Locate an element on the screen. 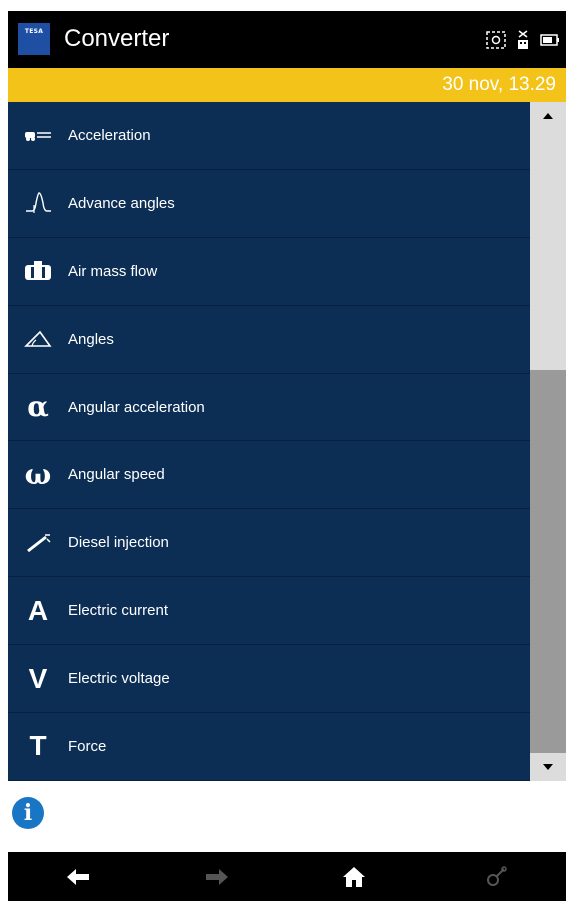 This screenshot has height=901, width=566. ampere-glyph: A is located at coordinates (38, 610).